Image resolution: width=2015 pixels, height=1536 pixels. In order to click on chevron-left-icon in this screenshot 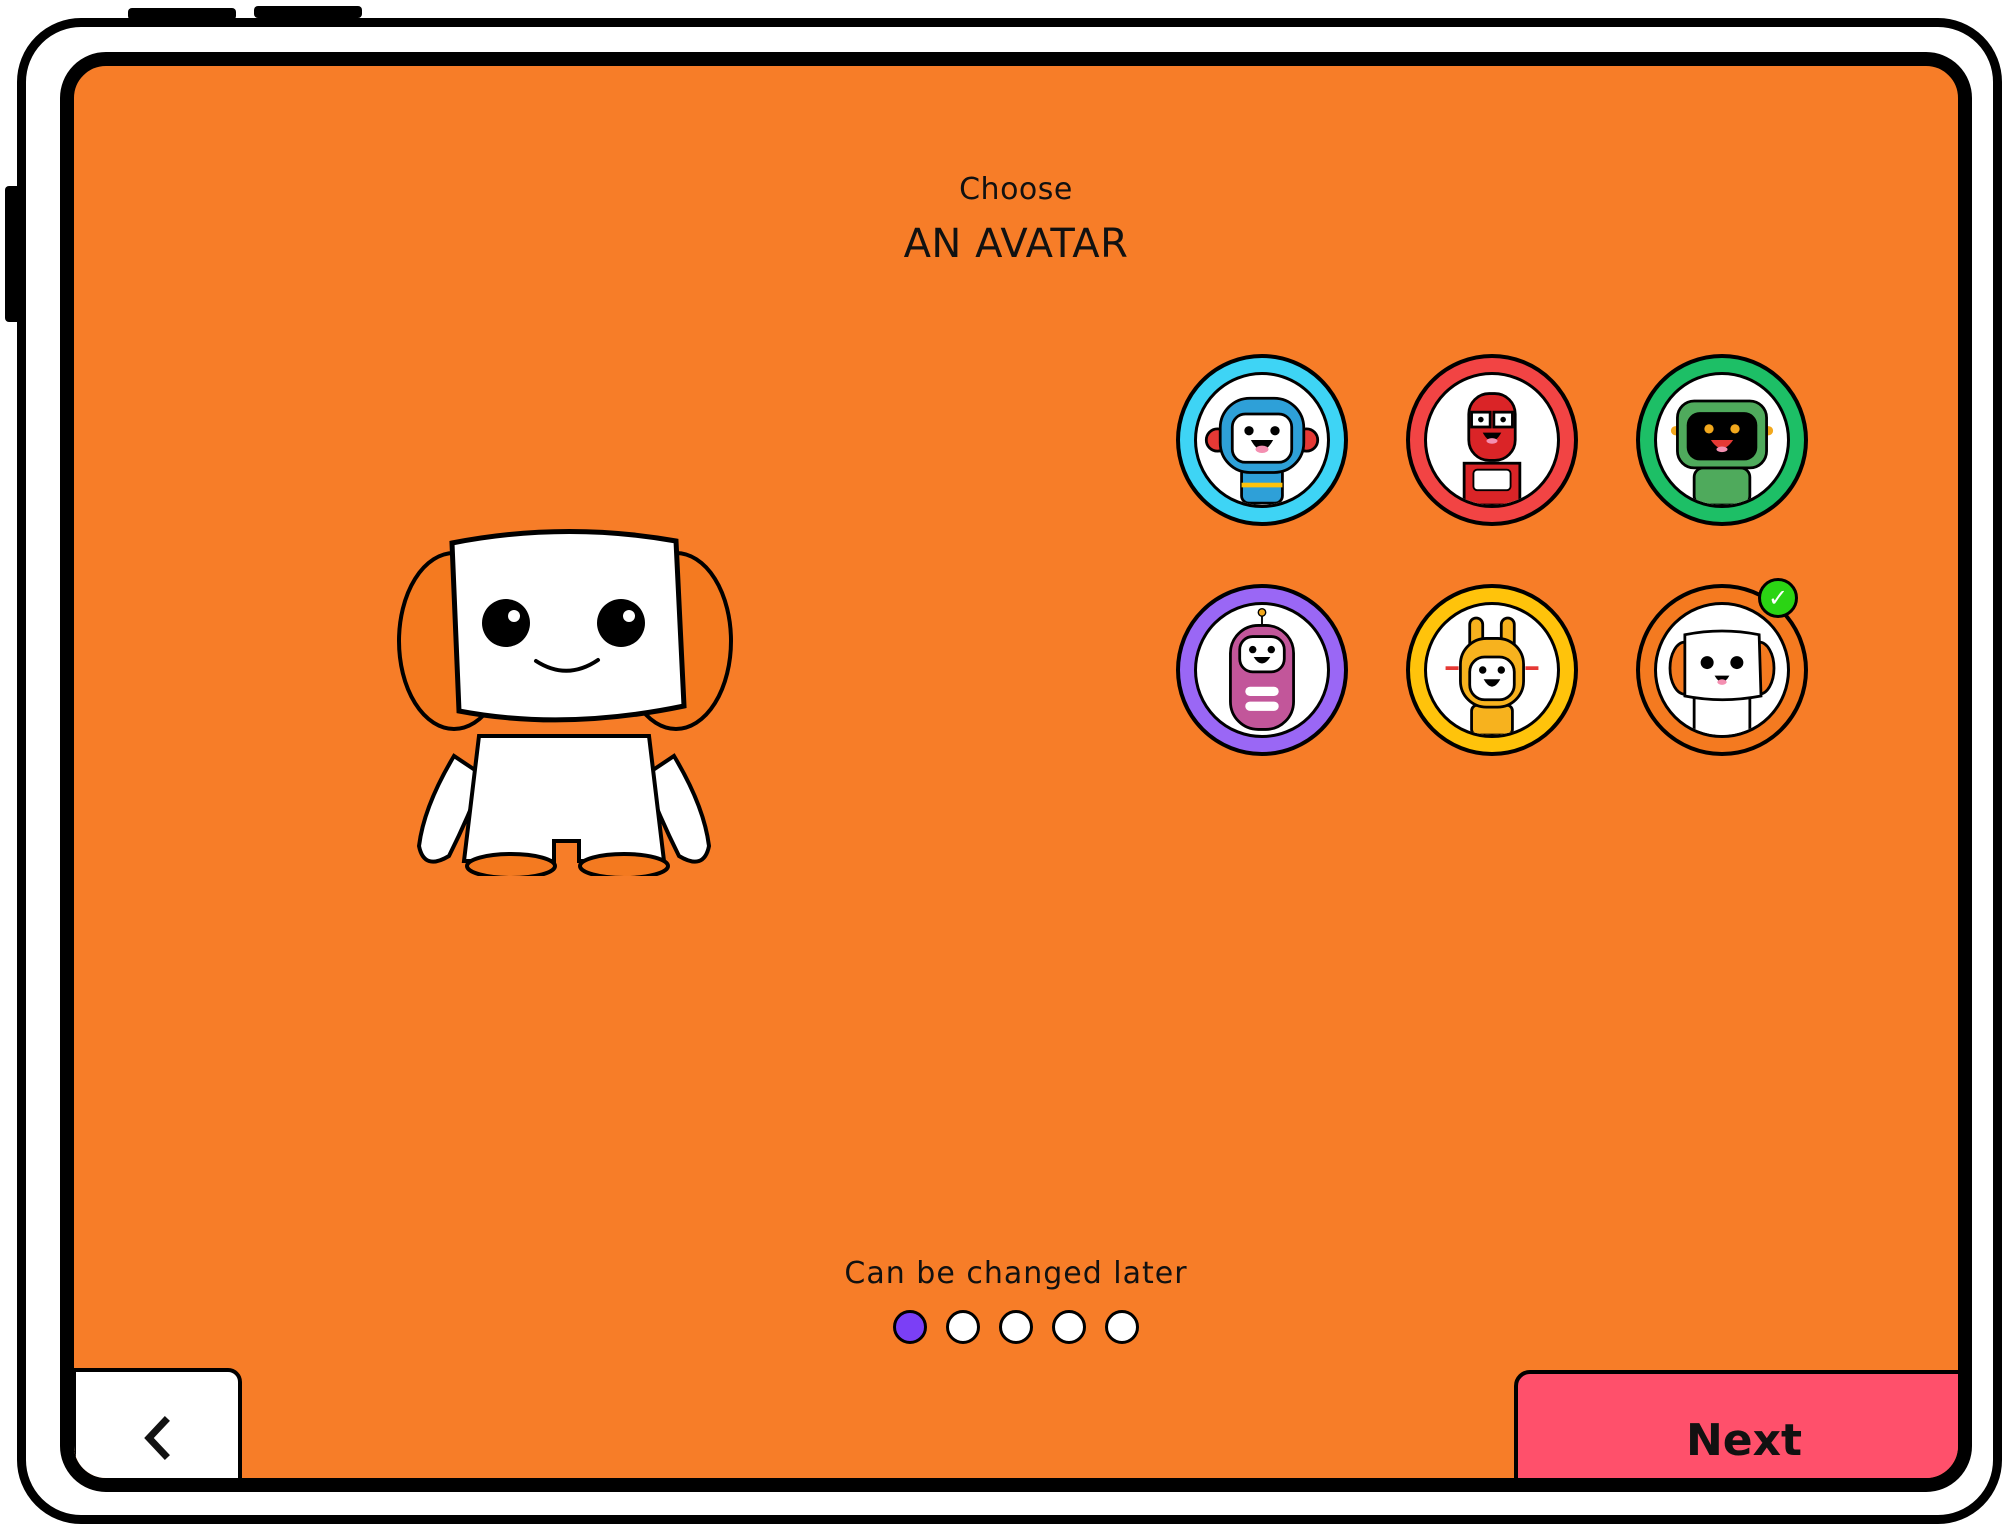, I will do `click(157, 1438)`.